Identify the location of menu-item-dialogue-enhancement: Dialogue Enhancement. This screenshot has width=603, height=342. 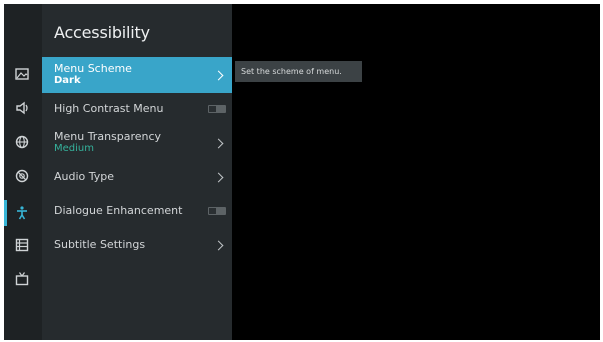
(137, 211).